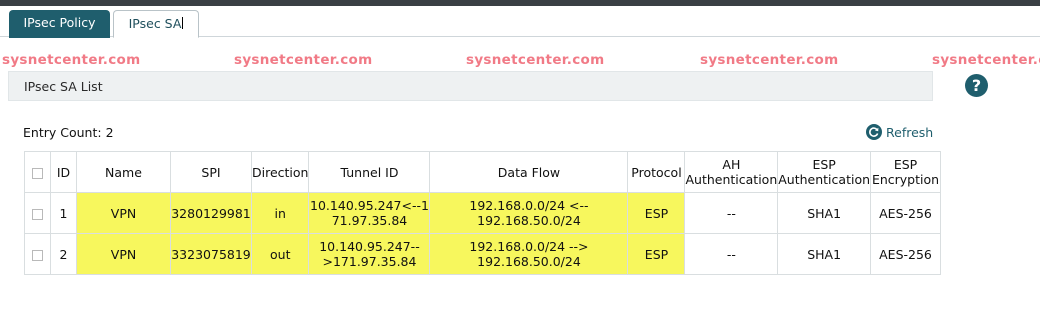 This screenshot has height=325, width=1040. Describe the element at coordinates (369, 246) in the screenshot. I see `tunnel-id-line1: 10.140.95.247--` at that location.